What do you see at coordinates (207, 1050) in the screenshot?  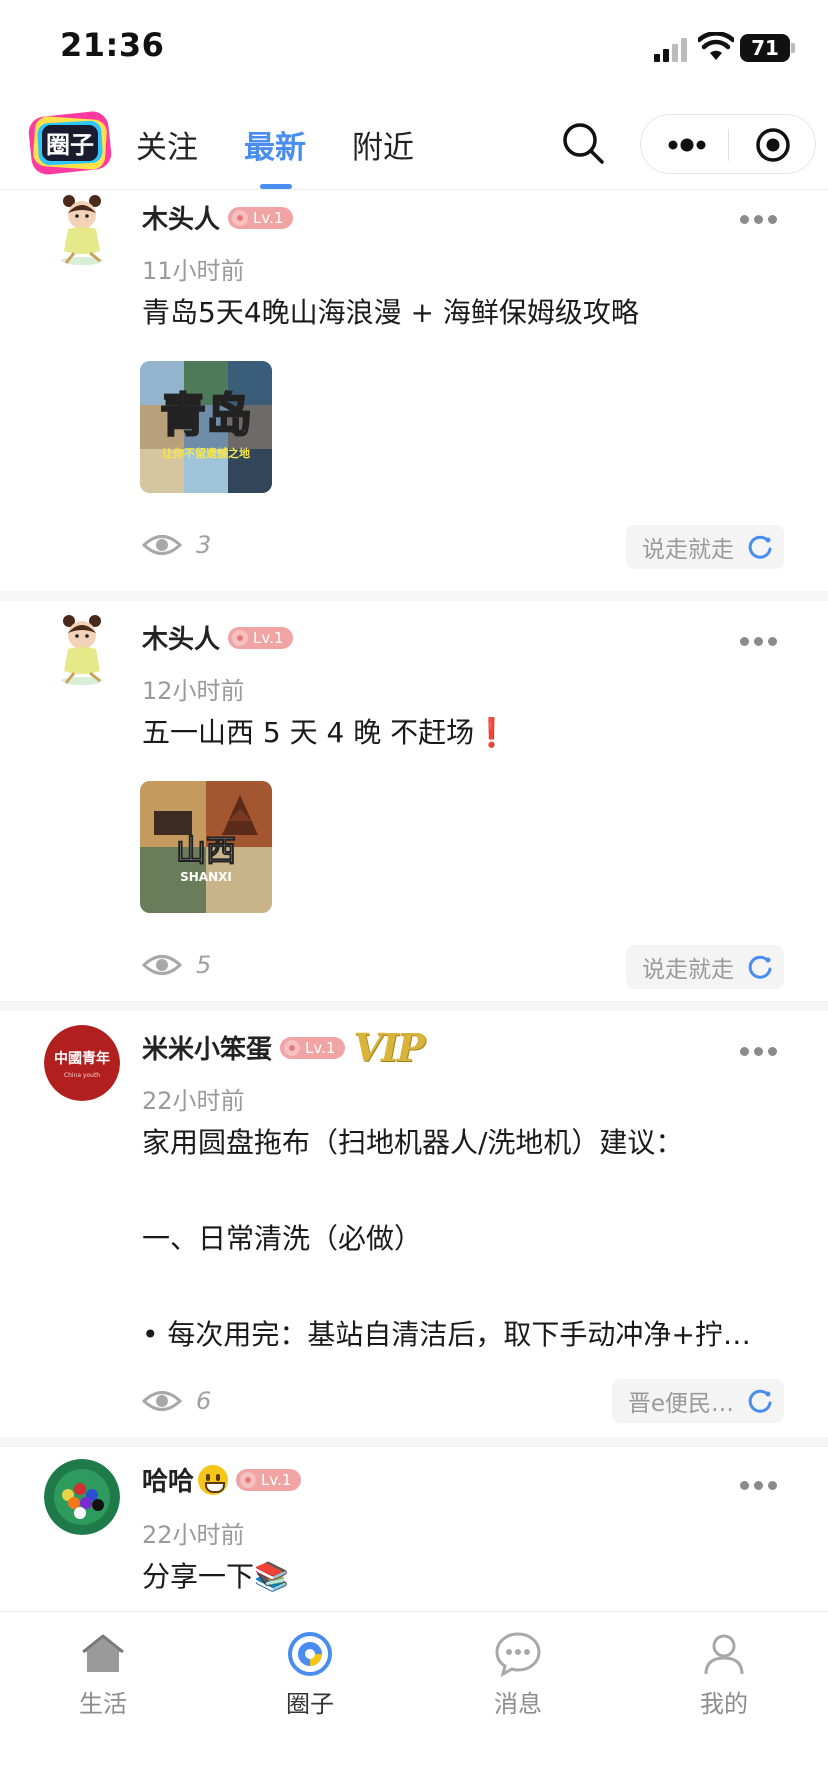 I see `author-name: 米米小笨蛋` at bounding box center [207, 1050].